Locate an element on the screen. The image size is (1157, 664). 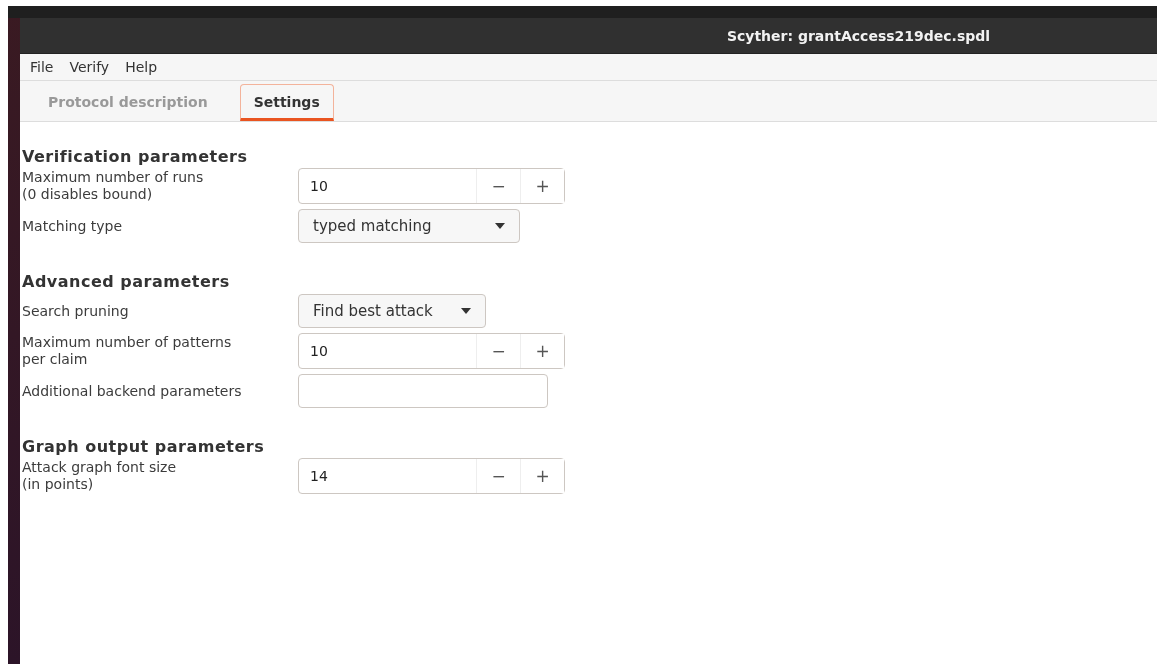
field-label: Maximum number of patterns per claim is located at coordinates (127, 351).